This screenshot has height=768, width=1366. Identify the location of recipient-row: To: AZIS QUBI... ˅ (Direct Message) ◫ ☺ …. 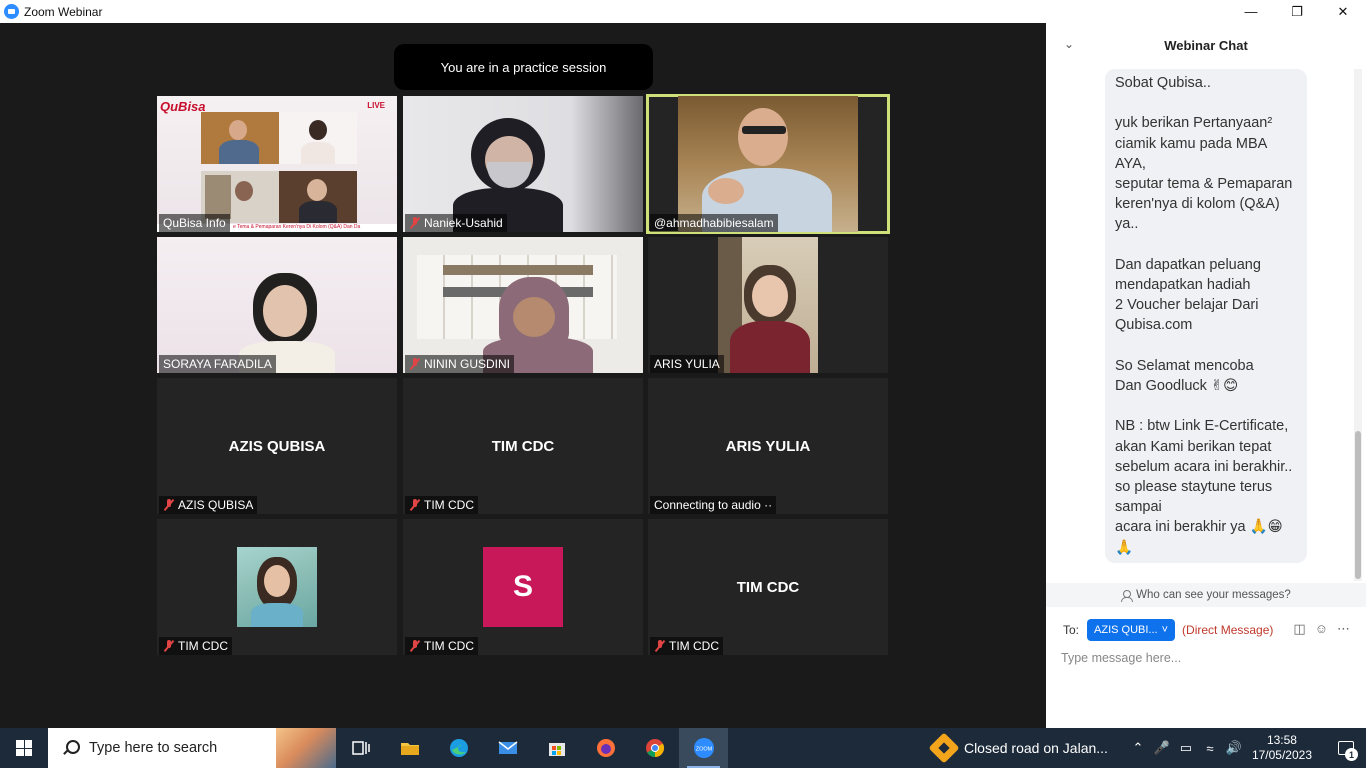
(1206, 630).